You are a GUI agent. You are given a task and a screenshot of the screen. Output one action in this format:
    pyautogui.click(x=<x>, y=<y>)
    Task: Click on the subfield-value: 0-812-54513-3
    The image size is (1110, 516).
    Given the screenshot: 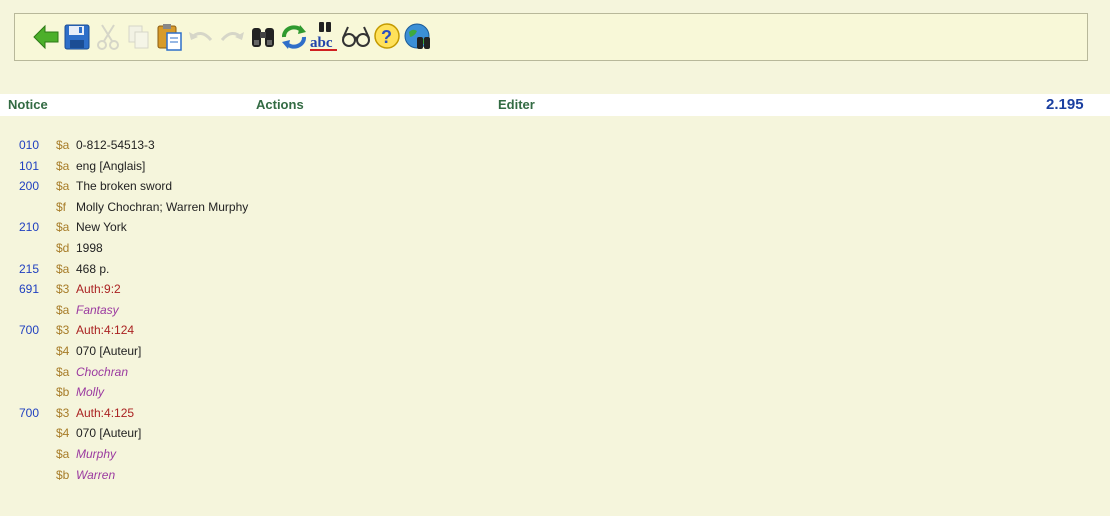 What is the action you would take?
    pyautogui.click(x=115, y=145)
    